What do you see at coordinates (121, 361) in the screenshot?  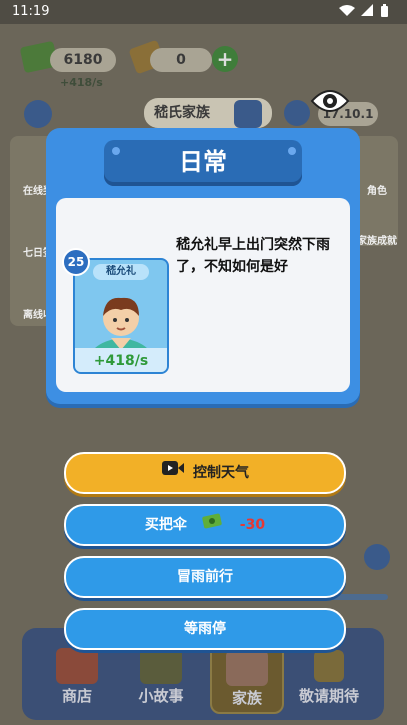 I see `character-rate: +418/s` at bounding box center [121, 361].